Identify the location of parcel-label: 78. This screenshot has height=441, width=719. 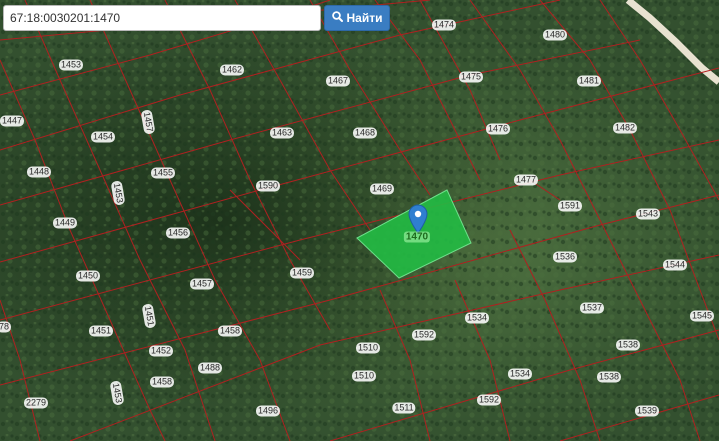
(6, 327).